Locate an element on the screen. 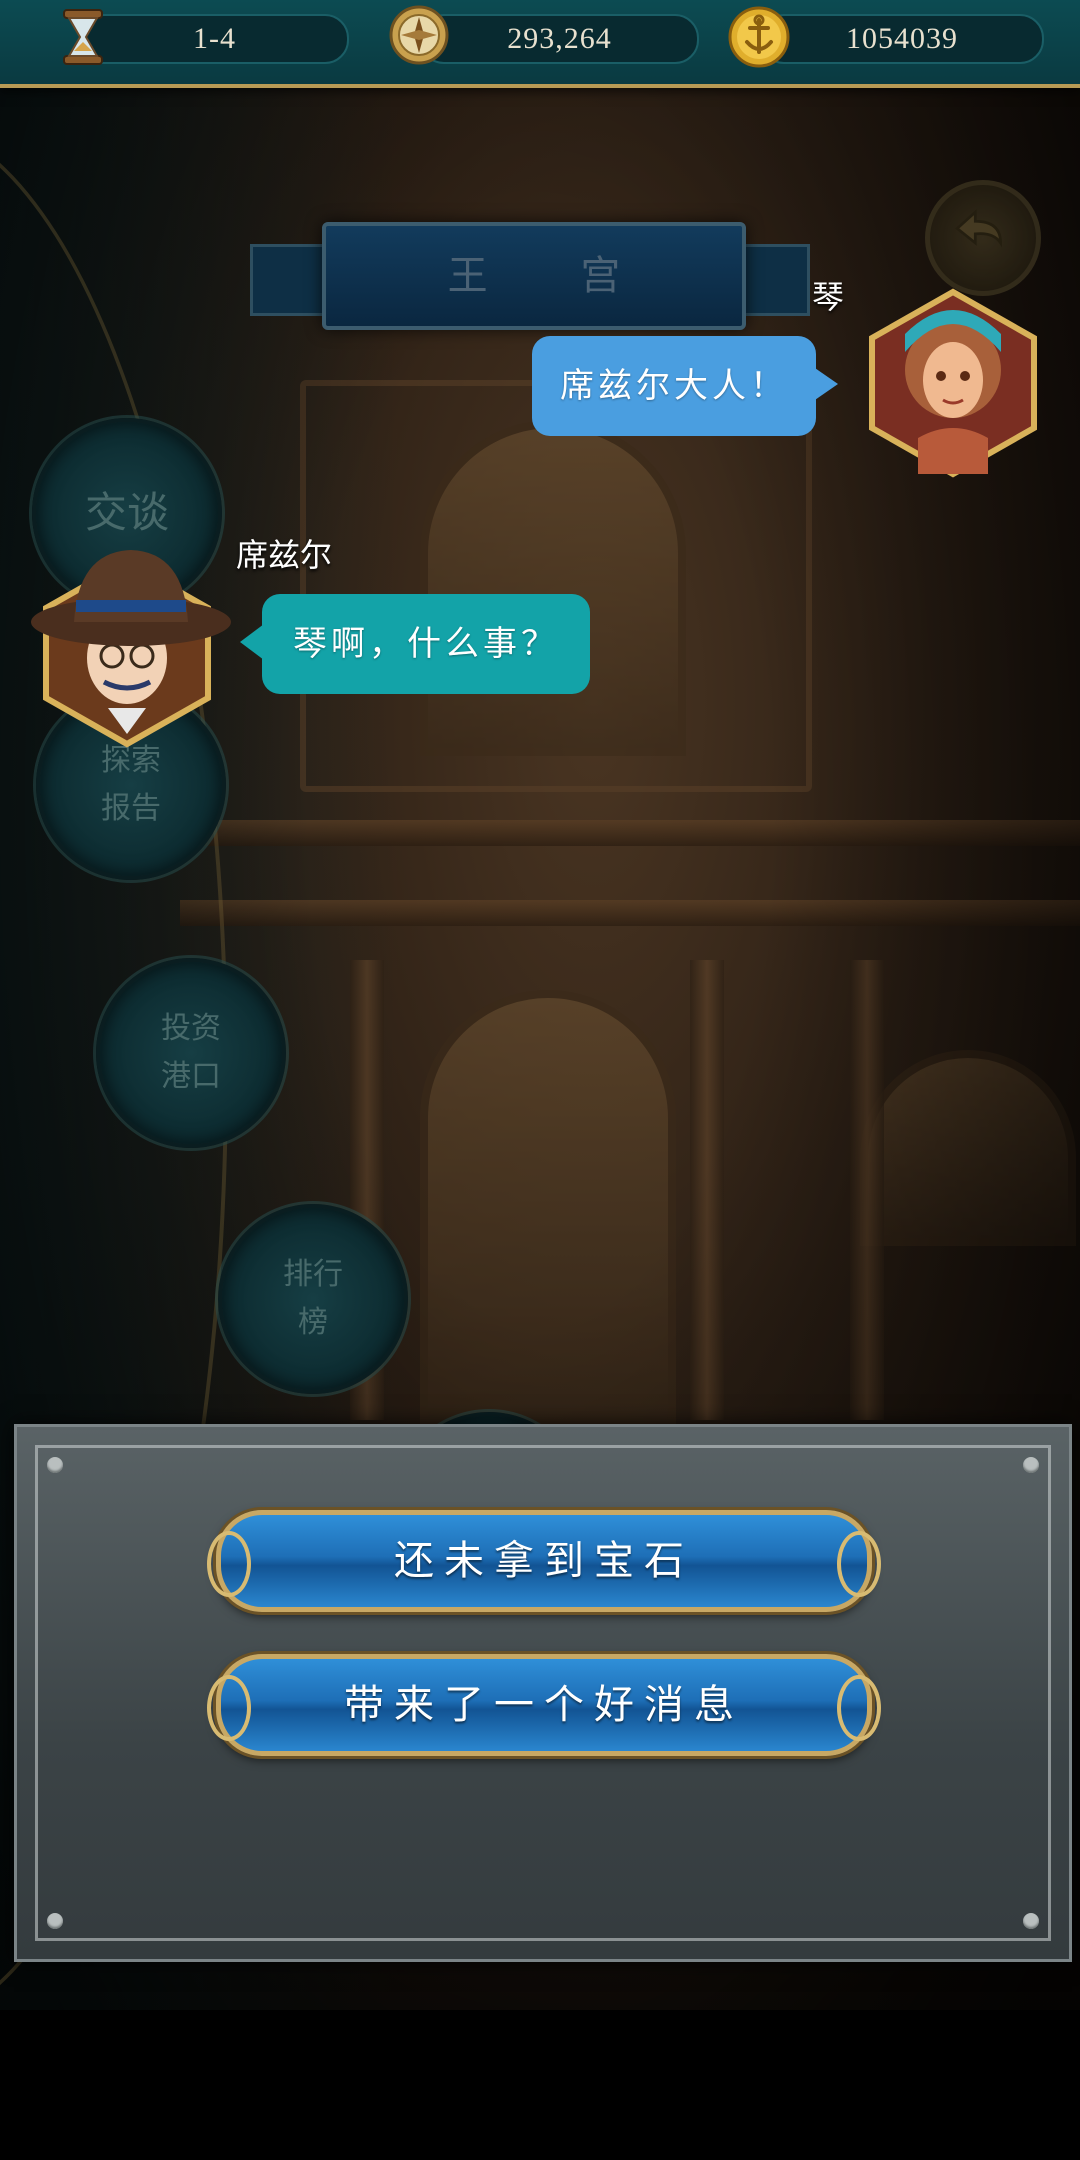  time-counter: 1-4 is located at coordinates (214, 39).